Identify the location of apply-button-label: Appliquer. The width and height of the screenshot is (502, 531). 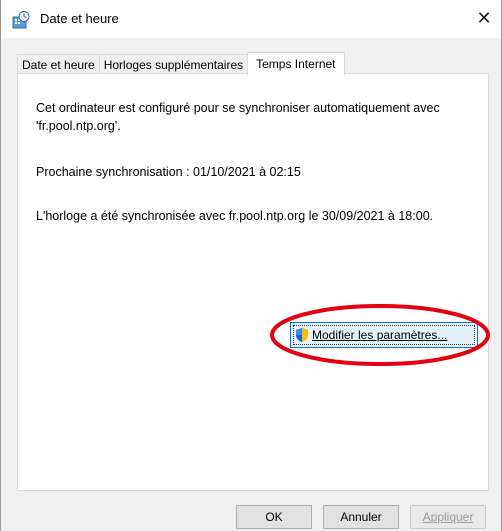
(448, 517).